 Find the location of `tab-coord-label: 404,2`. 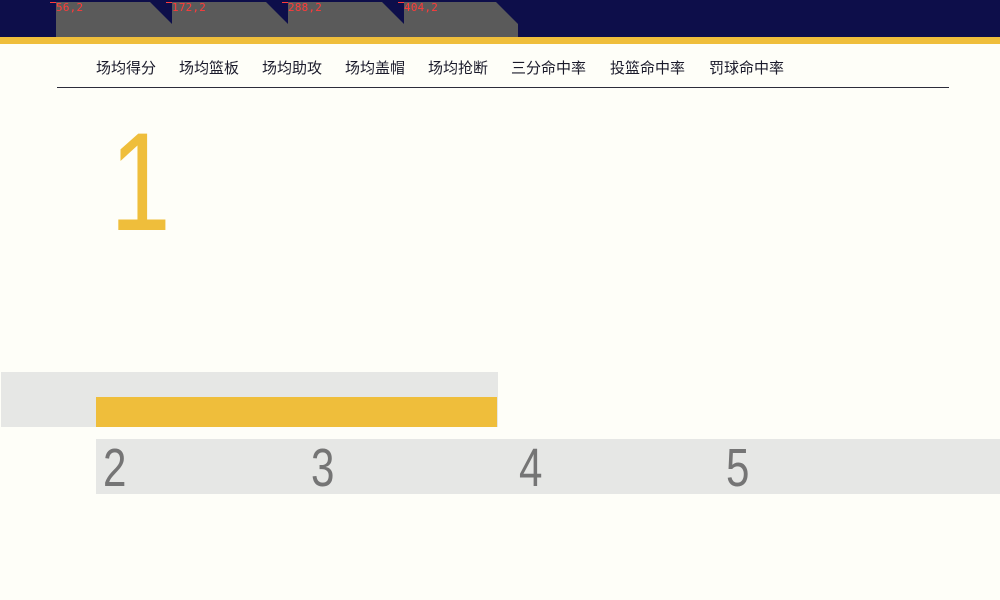

tab-coord-label: 404,2 is located at coordinates (421, 7).